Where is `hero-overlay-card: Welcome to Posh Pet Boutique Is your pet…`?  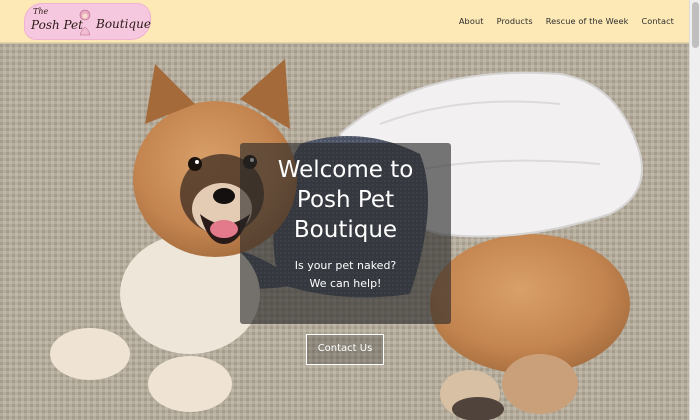
hero-overlay-card: Welcome to Posh Pet Boutique Is your pet… is located at coordinates (345, 233).